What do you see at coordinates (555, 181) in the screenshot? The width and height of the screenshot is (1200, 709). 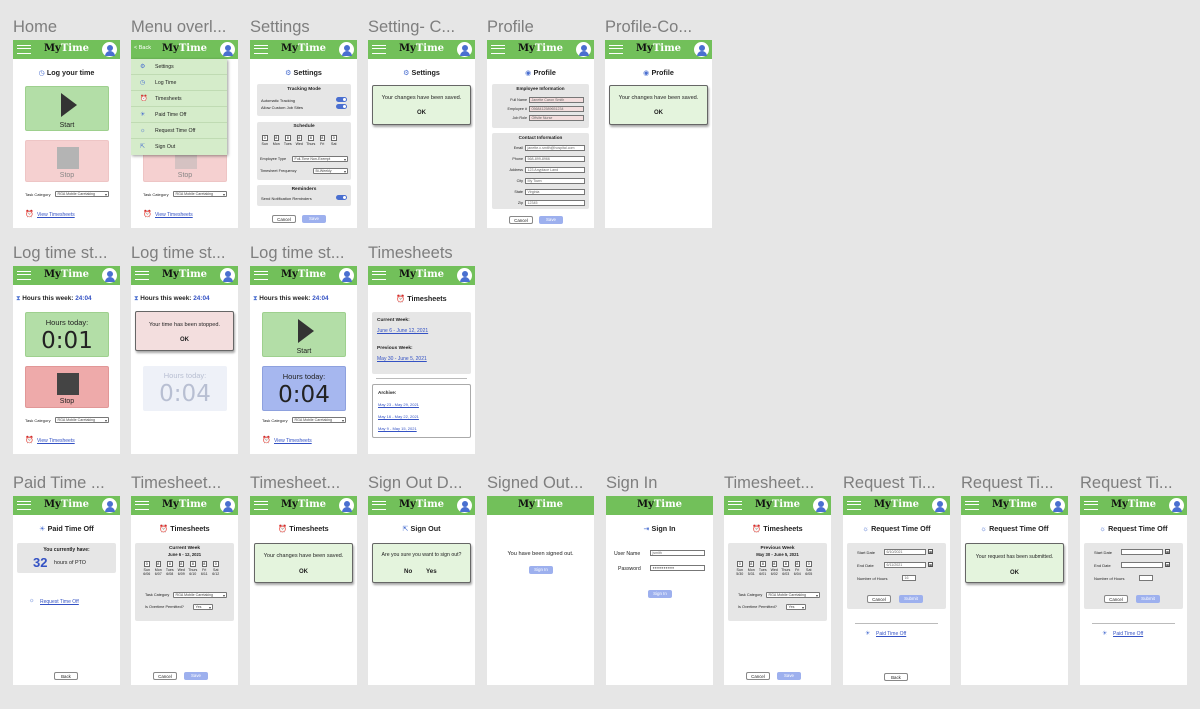 I see `city-field: My Town` at bounding box center [555, 181].